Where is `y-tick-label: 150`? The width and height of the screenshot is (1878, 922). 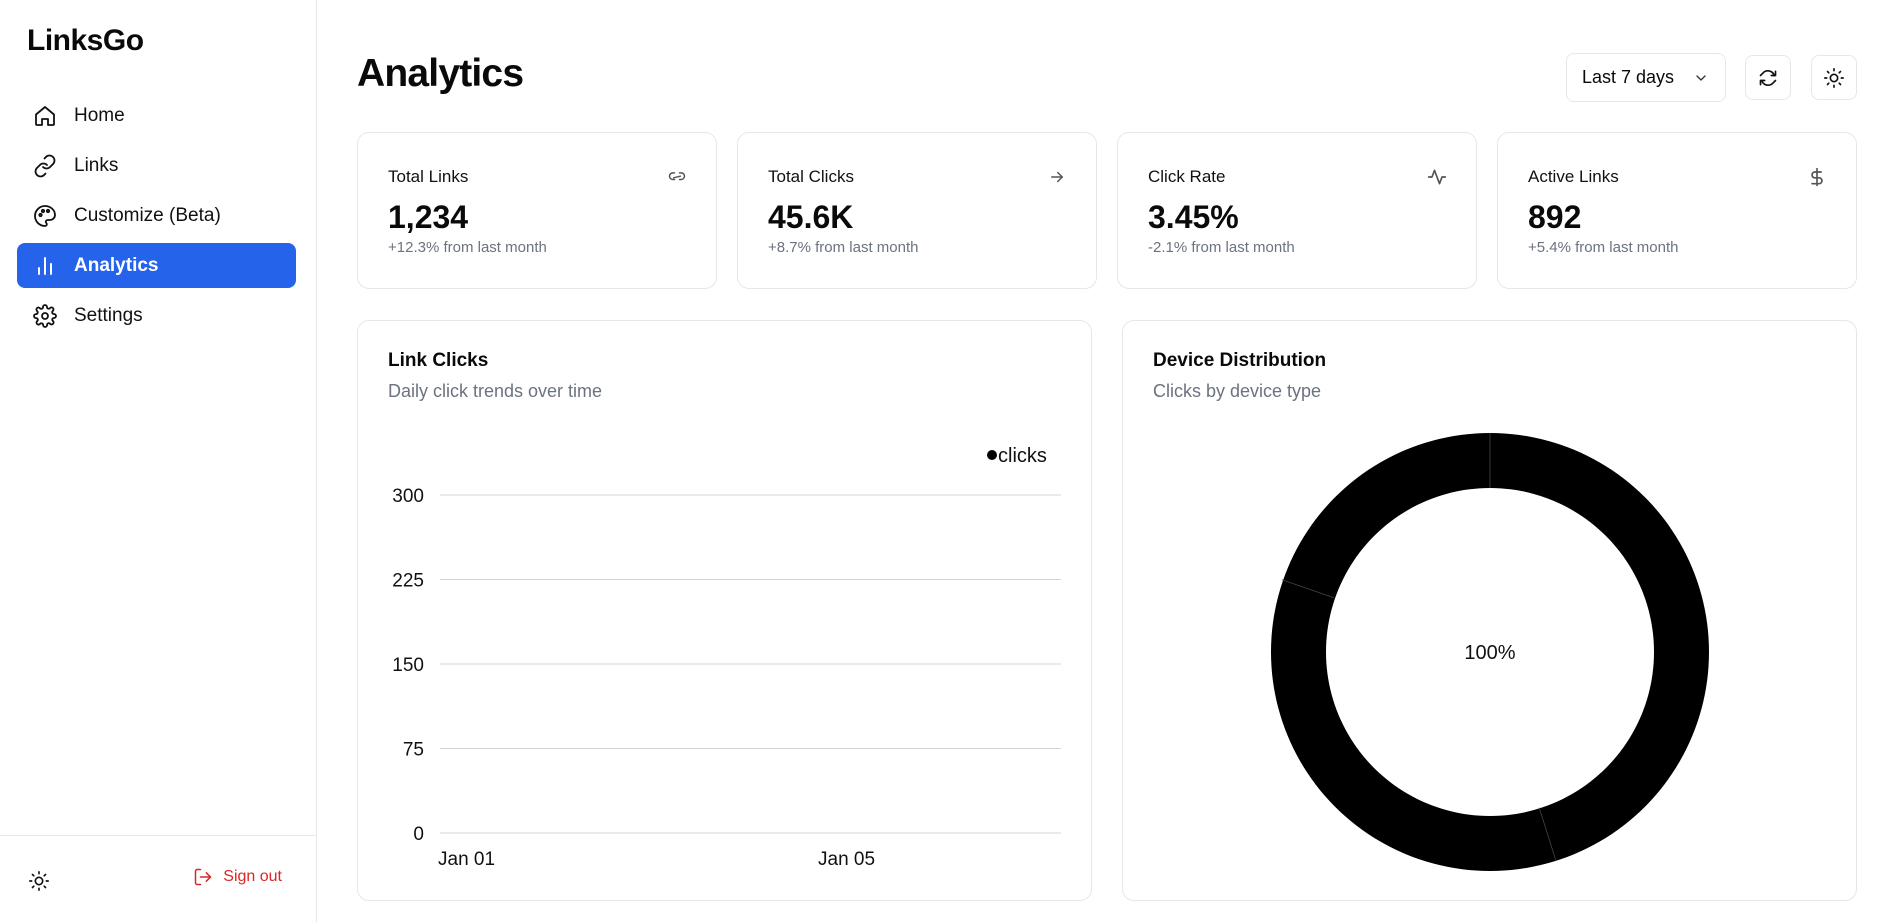 y-tick-label: 150 is located at coordinates (408, 665).